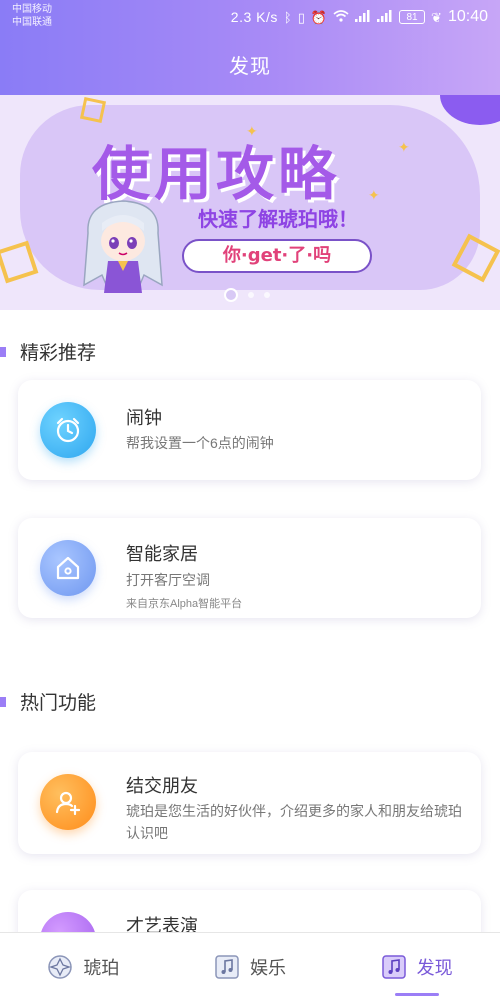 The width and height of the screenshot is (500, 1000). What do you see at coordinates (60, 967) in the screenshot?
I see `amber-icon` at bounding box center [60, 967].